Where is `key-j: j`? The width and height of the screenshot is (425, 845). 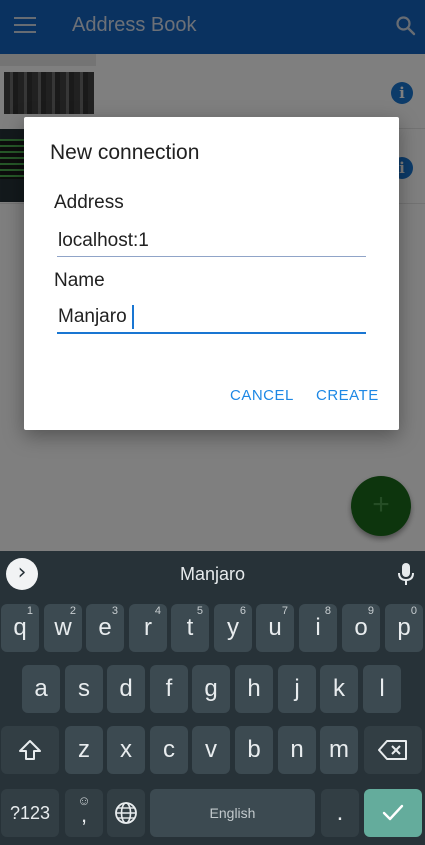 key-j: j is located at coordinates (297, 689).